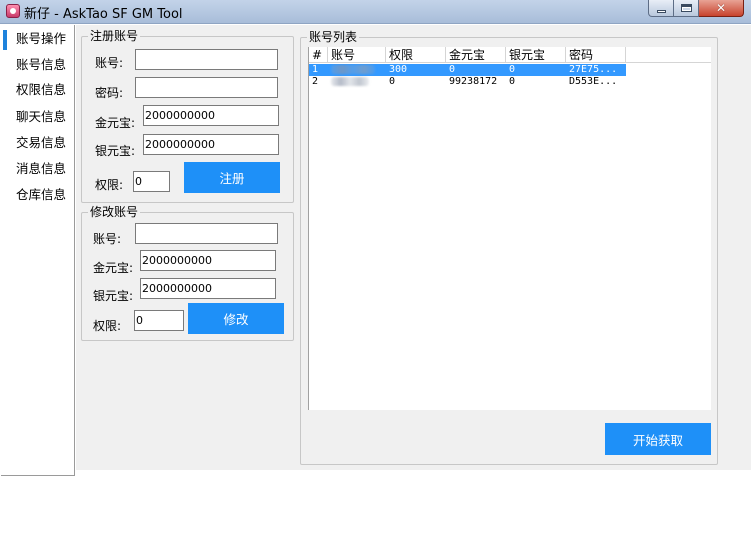 This screenshot has height=535, width=751. I want to click on maximize-button, so click(686, 8).